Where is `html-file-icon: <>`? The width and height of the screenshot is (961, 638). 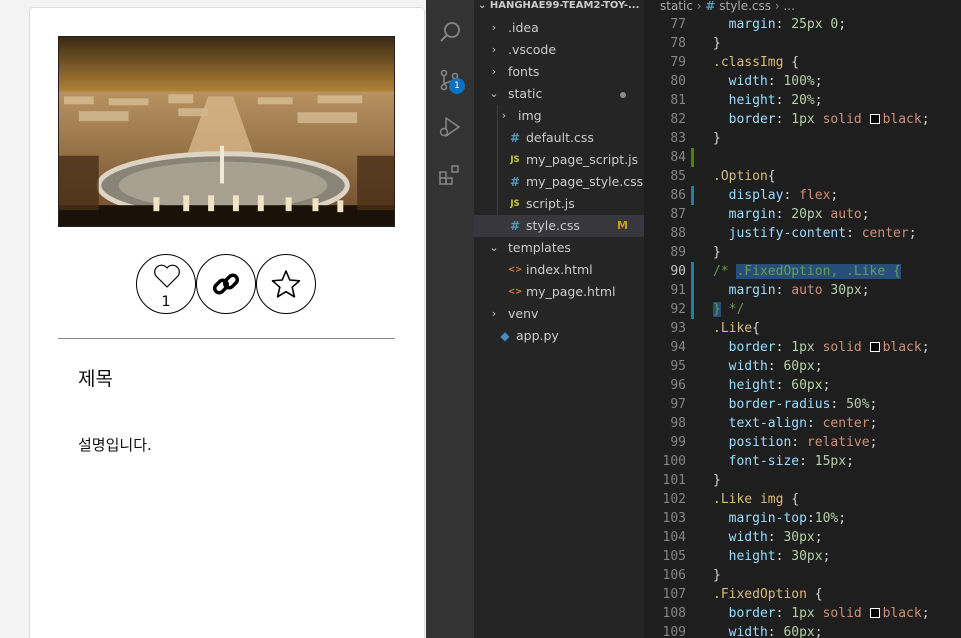 html-file-icon: <> is located at coordinates (515, 292).